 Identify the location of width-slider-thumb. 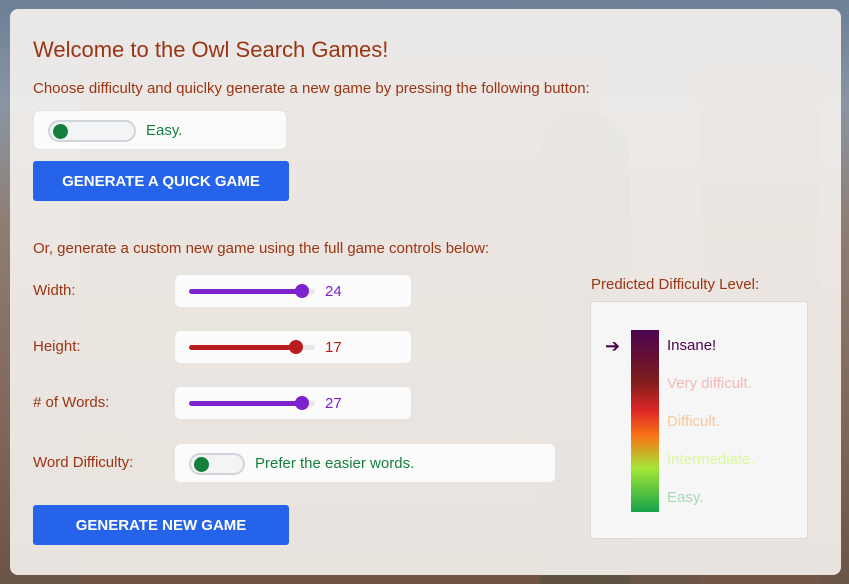
(302, 291).